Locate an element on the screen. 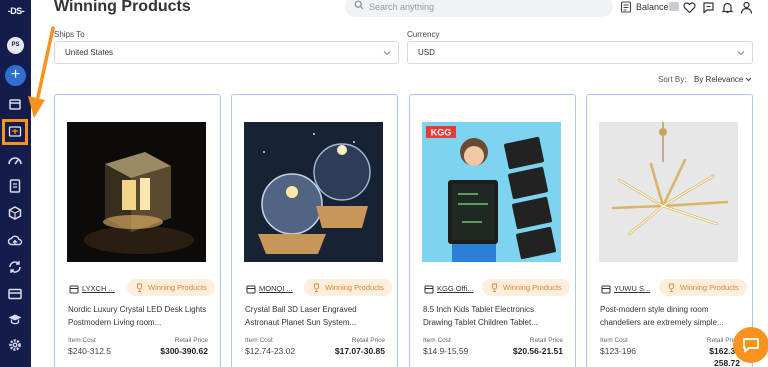 This screenshot has height=367, width=768. balance-value is located at coordinates (674, 6).